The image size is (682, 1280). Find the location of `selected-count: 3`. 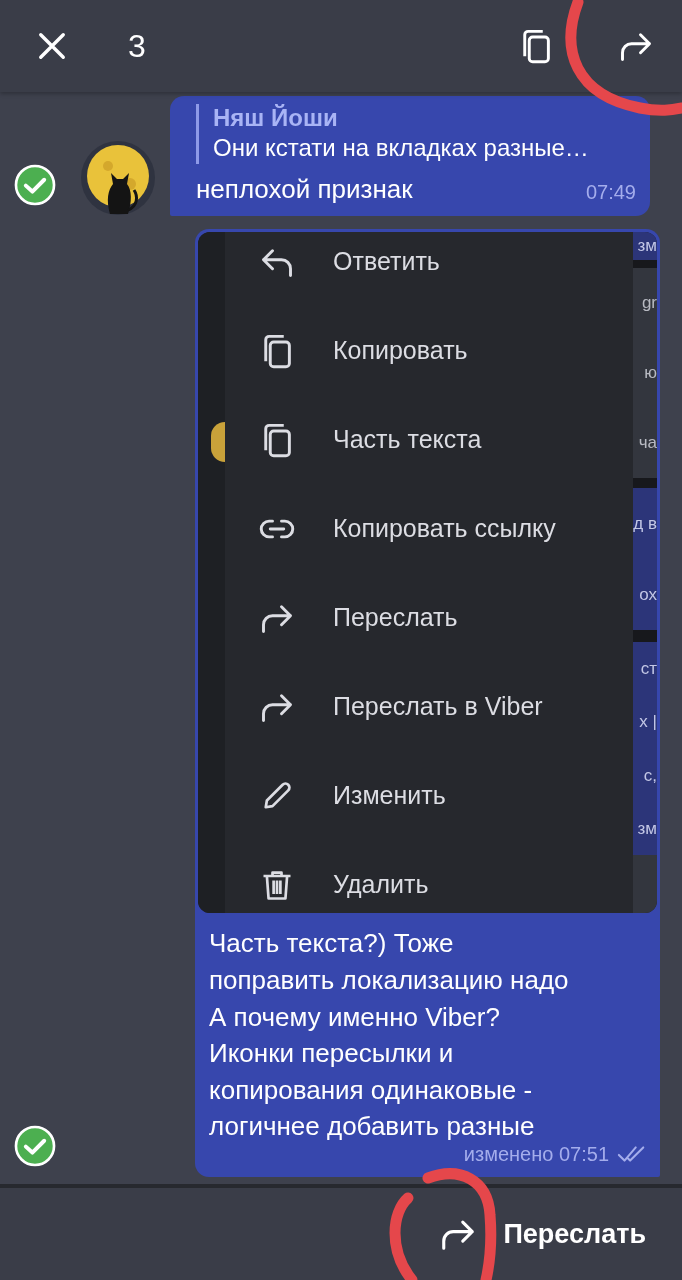

selected-count: 3 is located at coordinates (137, 46).